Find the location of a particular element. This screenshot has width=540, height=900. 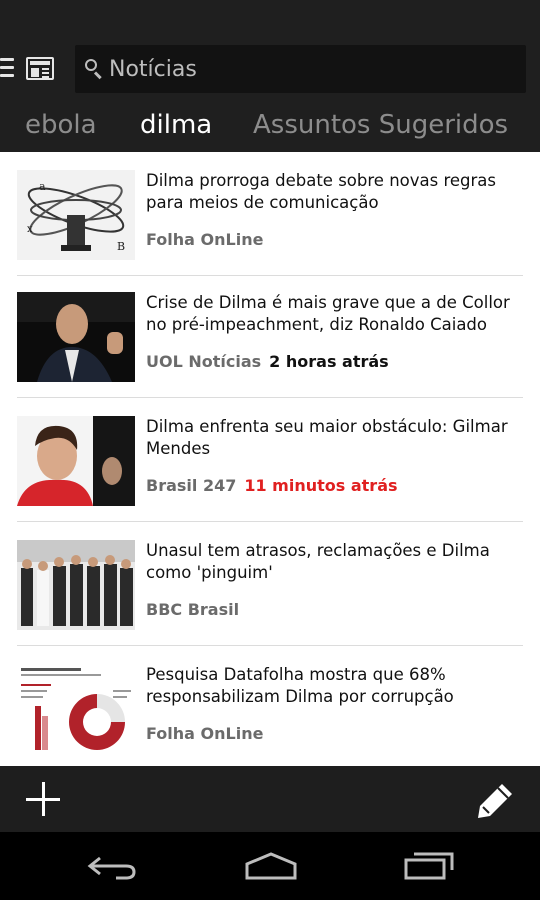

article-time: 11 minutos atrás is located at coordinates (321, 485).